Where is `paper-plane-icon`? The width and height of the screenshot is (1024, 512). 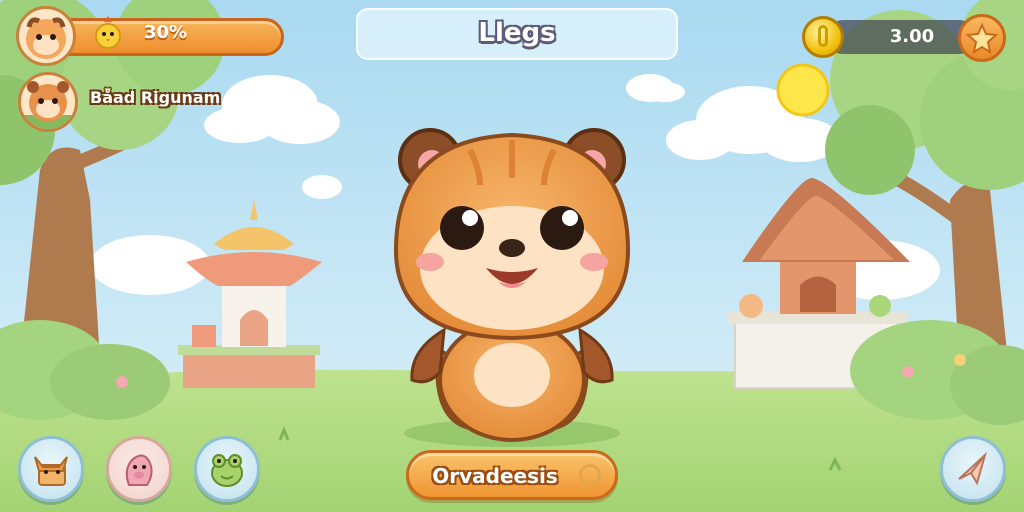 paper-plane-icon is located at coordinates (972, 468).